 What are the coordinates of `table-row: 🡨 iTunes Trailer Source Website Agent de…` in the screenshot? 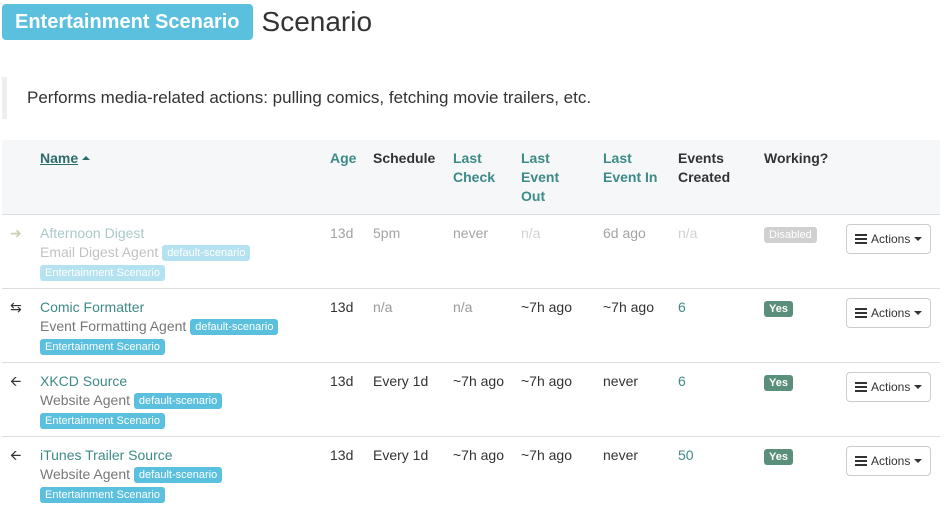 It's located at (471, 472).